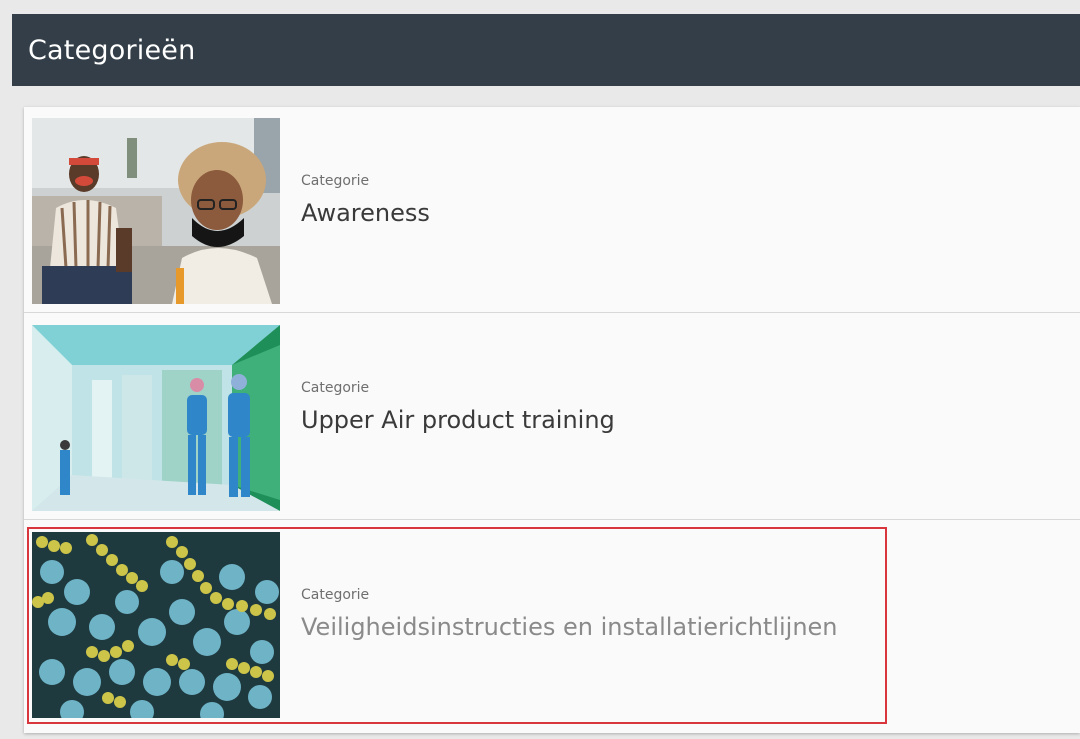 Image resolution: width=1080 pixels, height=739 pixels. Describe the element at coordinates (112, 50) in the screenshot. I see `page-title: Categorieën` at that location.